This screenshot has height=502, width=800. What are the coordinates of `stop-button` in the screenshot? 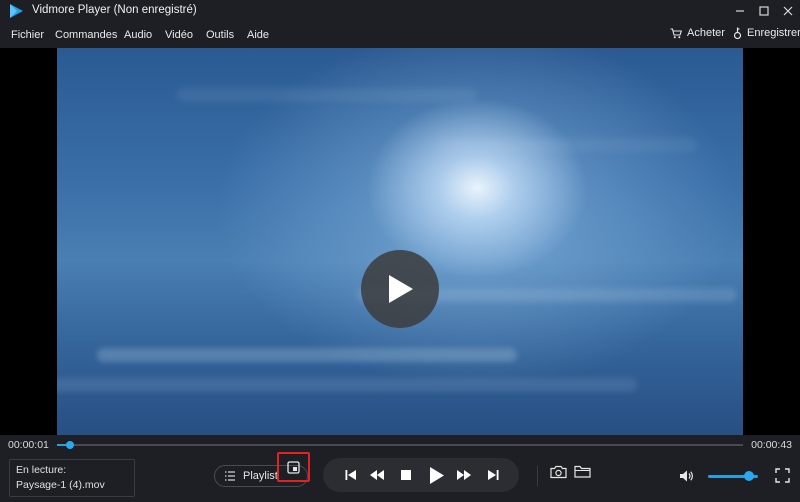 It's located at (406, 475).